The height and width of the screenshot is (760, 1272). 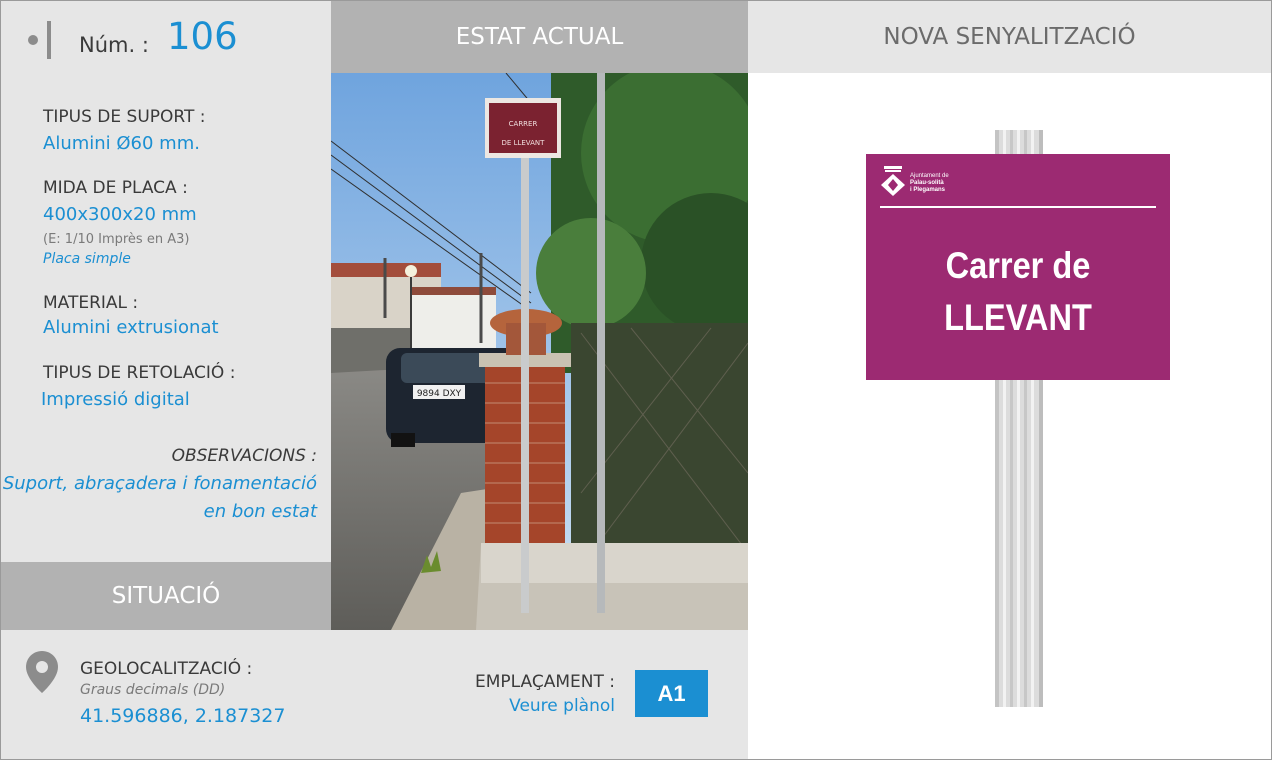 What do you see at coordinates (153, 690) in the screenshot?
I see `geolocalitzacio-format: Graus decimals (DD)` at bounding box center [153, 690].